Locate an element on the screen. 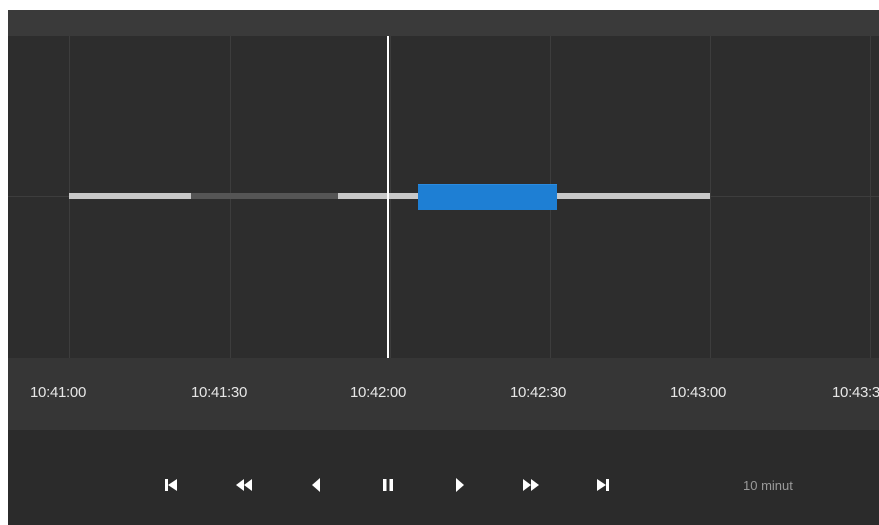 The image size is (879, 525). step-back-icon is located at coordinates (316, 485).